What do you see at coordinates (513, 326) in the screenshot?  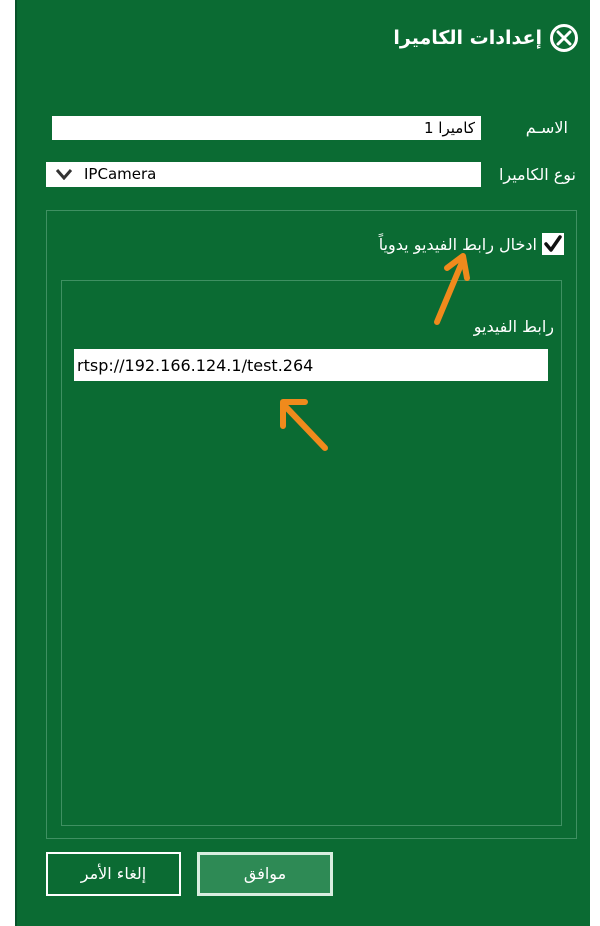 I see `video-url-label: رابط الفيديو` at bounding box center [513, 326].